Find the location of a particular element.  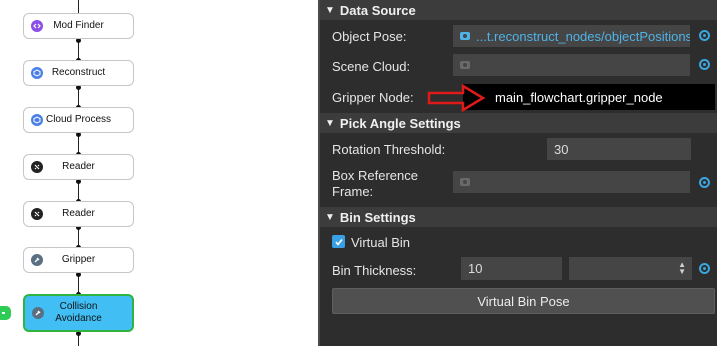

bin-thickness-label: Bin Thickness: is located at coordinates (374, 270).